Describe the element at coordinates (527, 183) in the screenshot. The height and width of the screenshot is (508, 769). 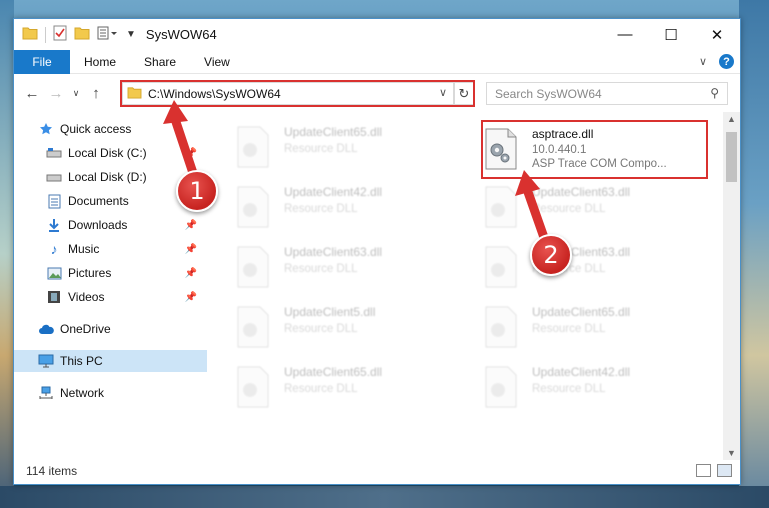
I see `arrow-two-head` at that location.